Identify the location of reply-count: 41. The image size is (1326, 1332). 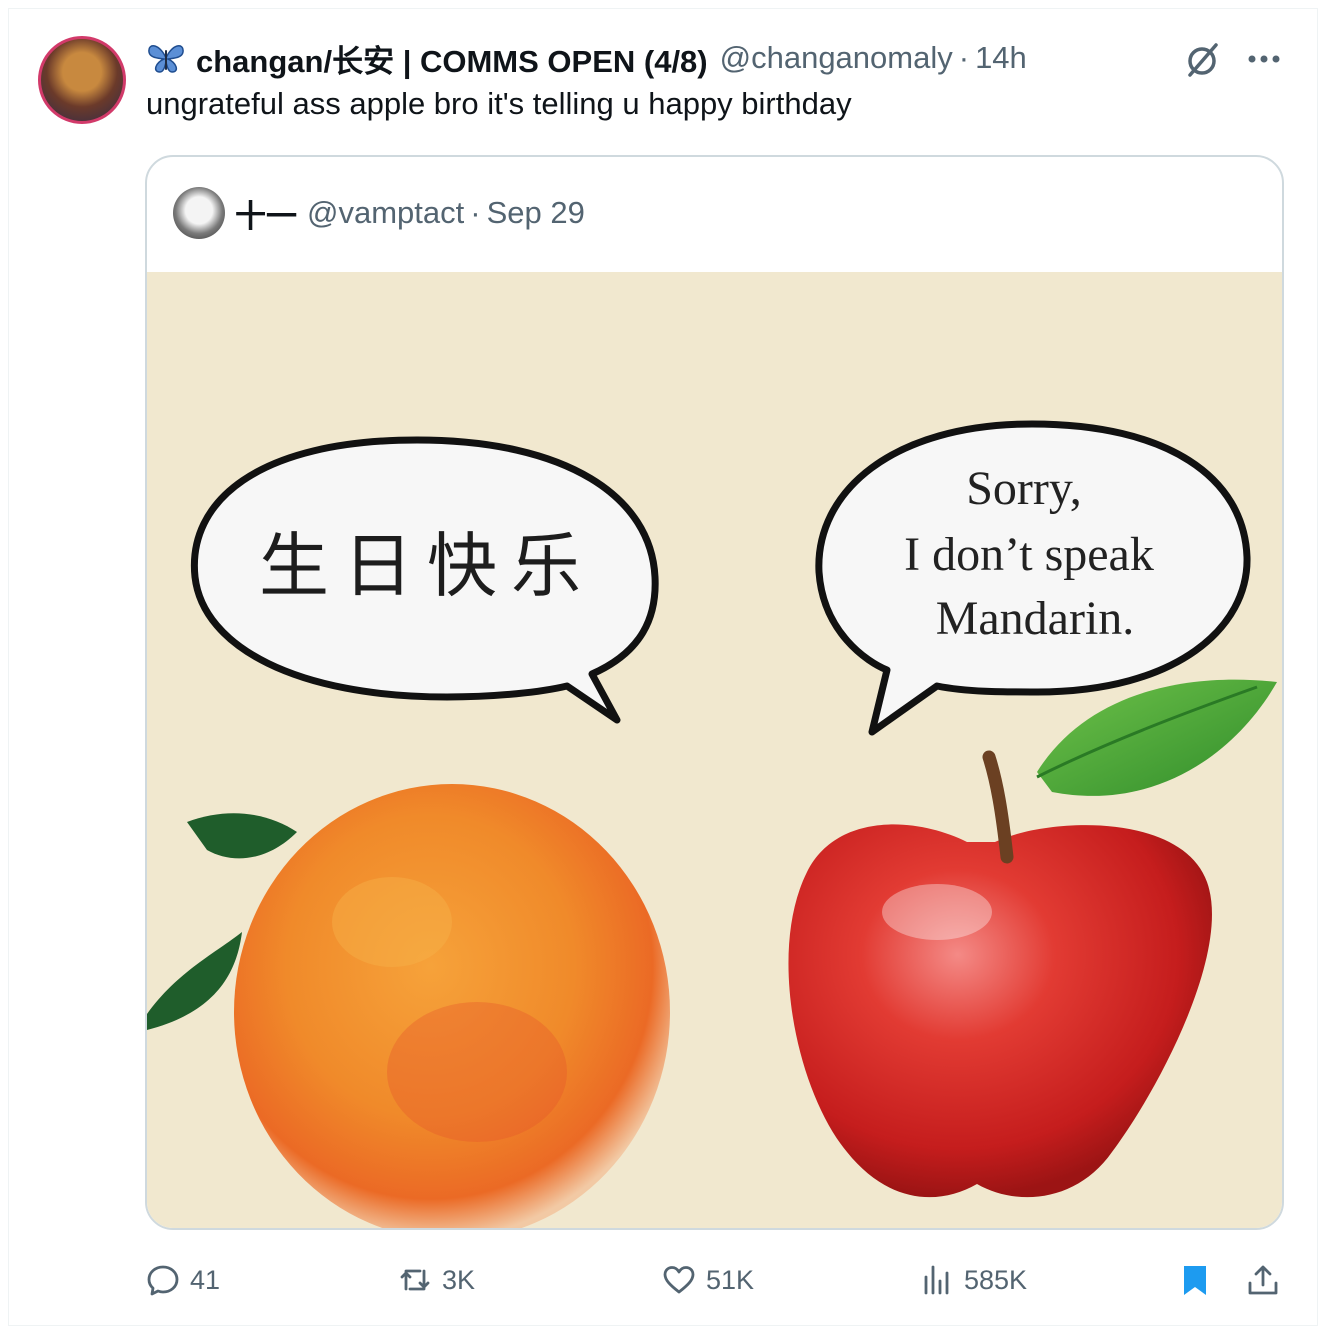
(205, 1279).